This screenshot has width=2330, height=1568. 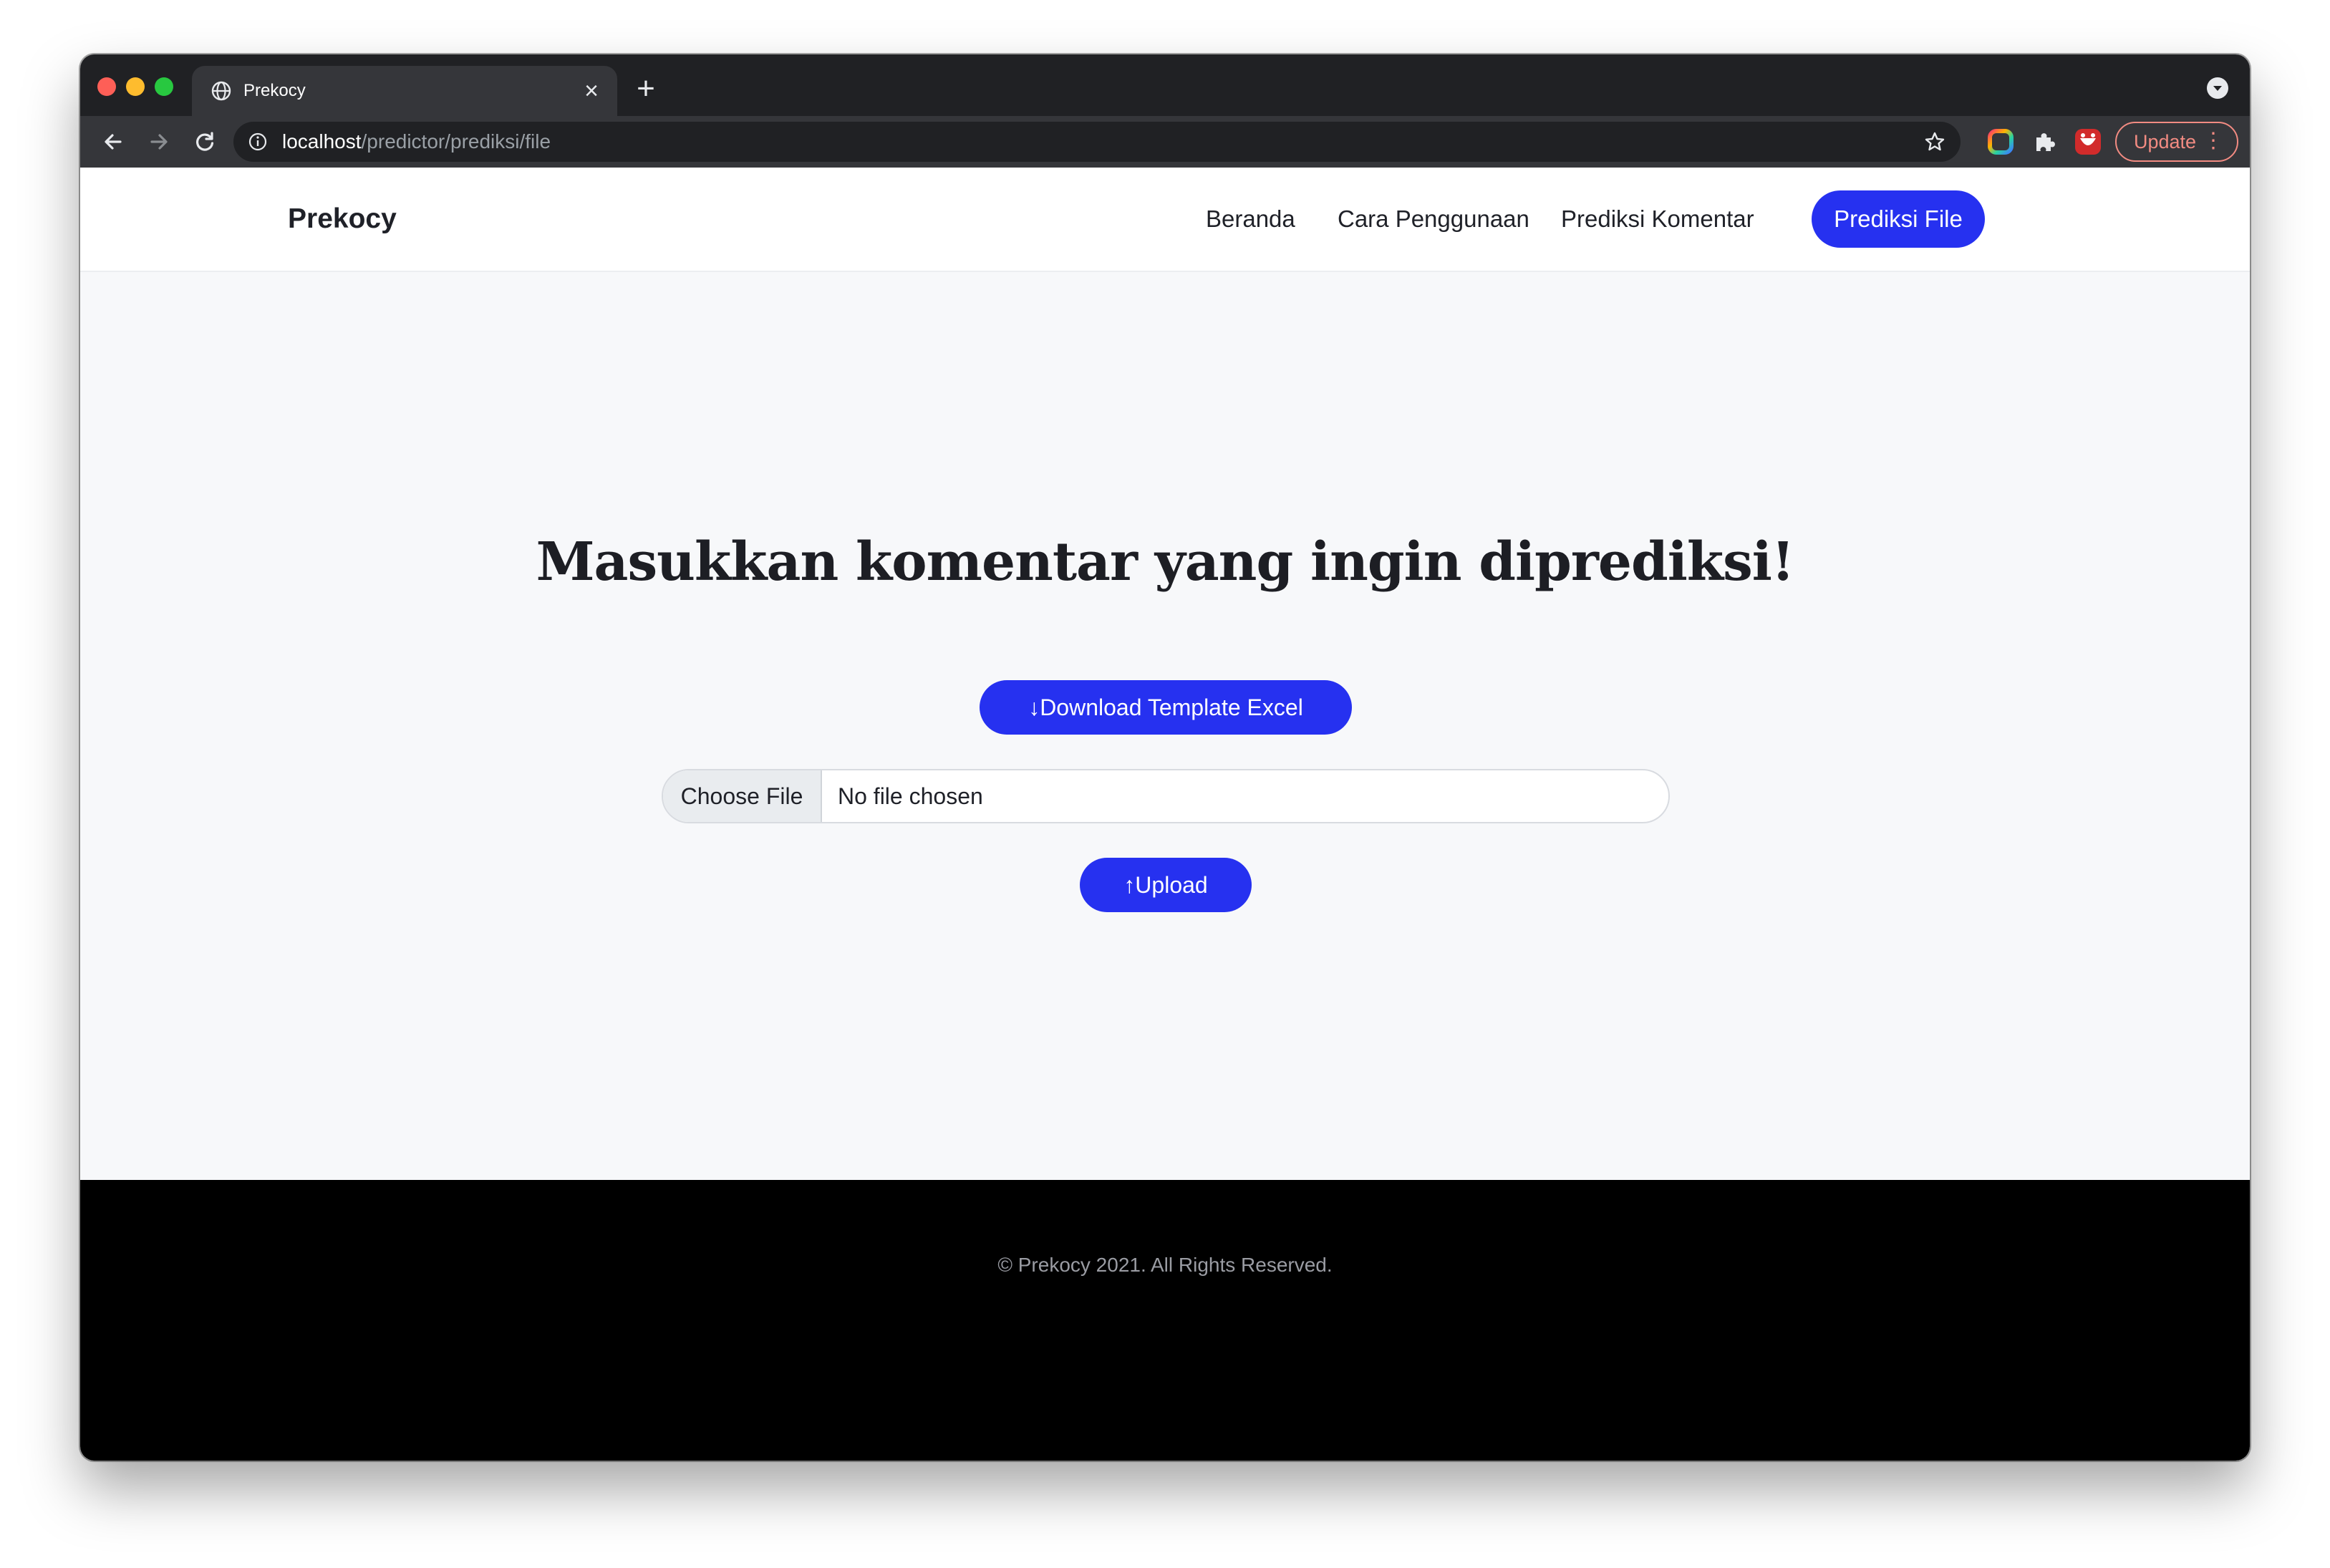 I want to click on plus-icon: +, so click(x=646, y=89).